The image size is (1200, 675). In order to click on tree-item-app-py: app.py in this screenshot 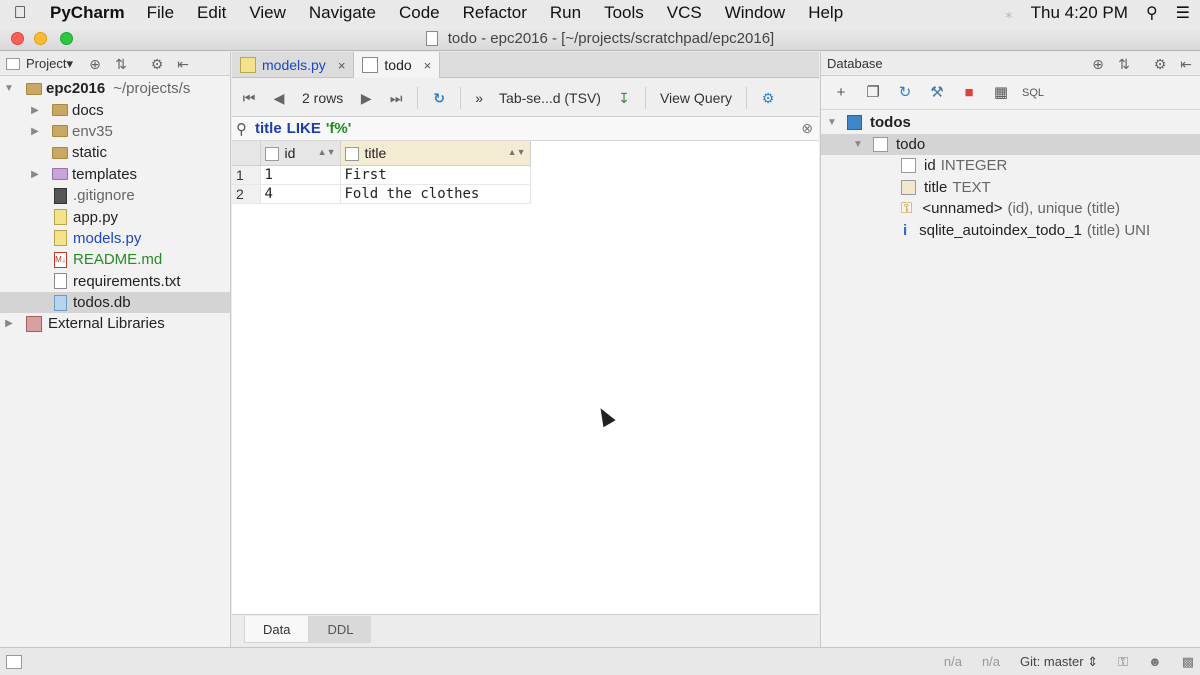, I will do `click(115, 216)`.